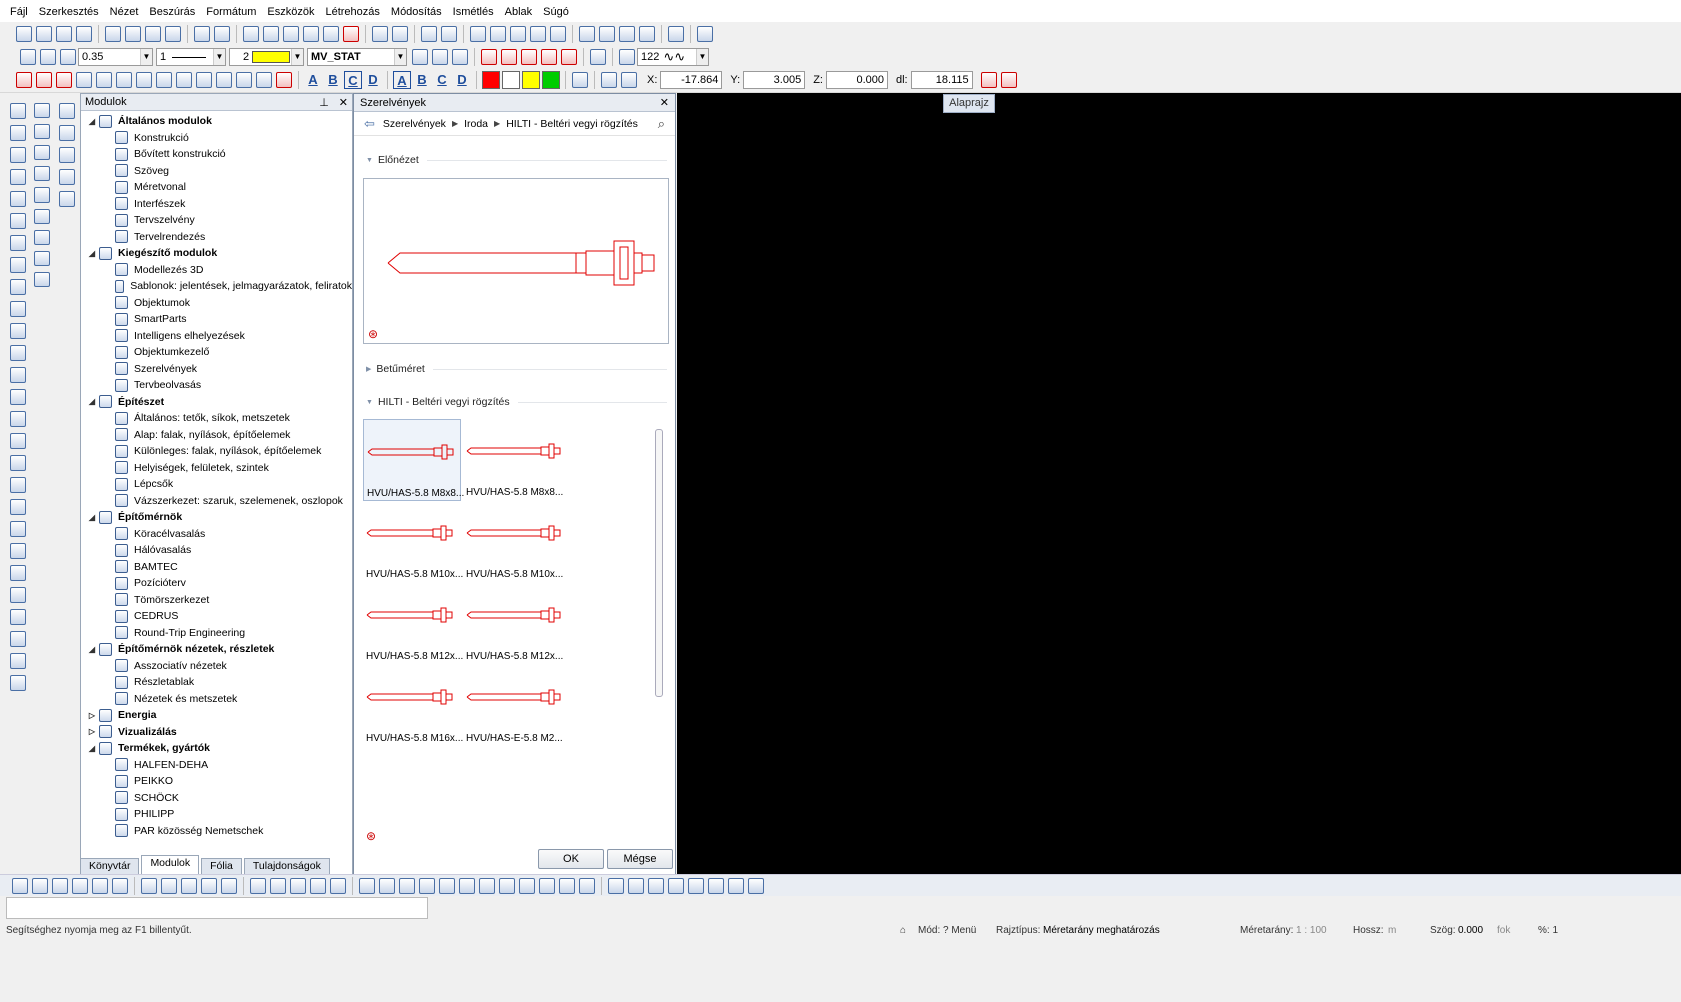 The height and width of the screenshot is (1002, 1681). What do you see at coordinates (402, 80) in the screenshot?
I see `dim-style-a: A` at bounding box center [402, 80].